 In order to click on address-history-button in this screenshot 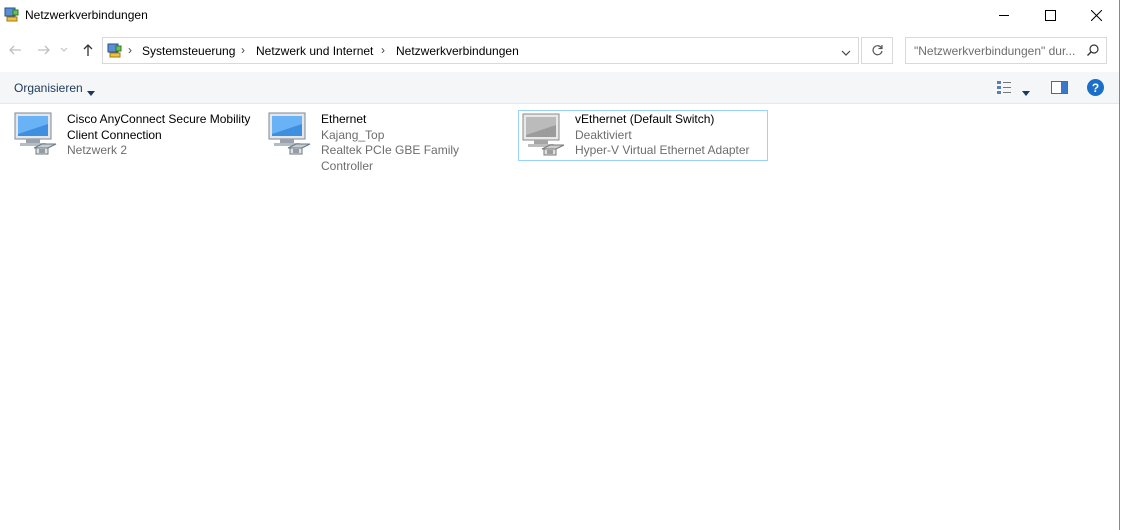, I will do `click(846, 53)`.